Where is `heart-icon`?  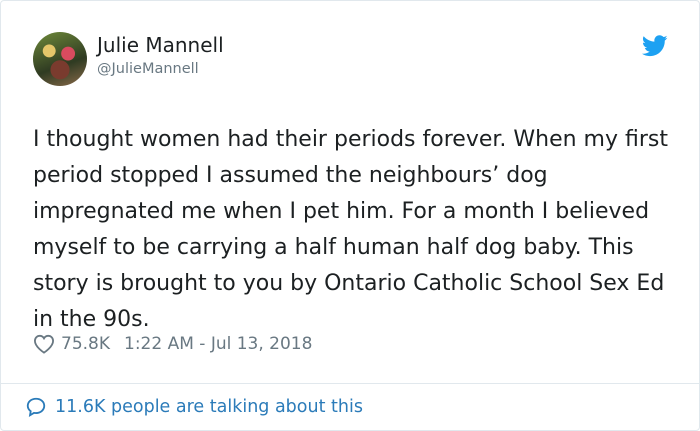
heart-icon is located at coordinates (44, 344).